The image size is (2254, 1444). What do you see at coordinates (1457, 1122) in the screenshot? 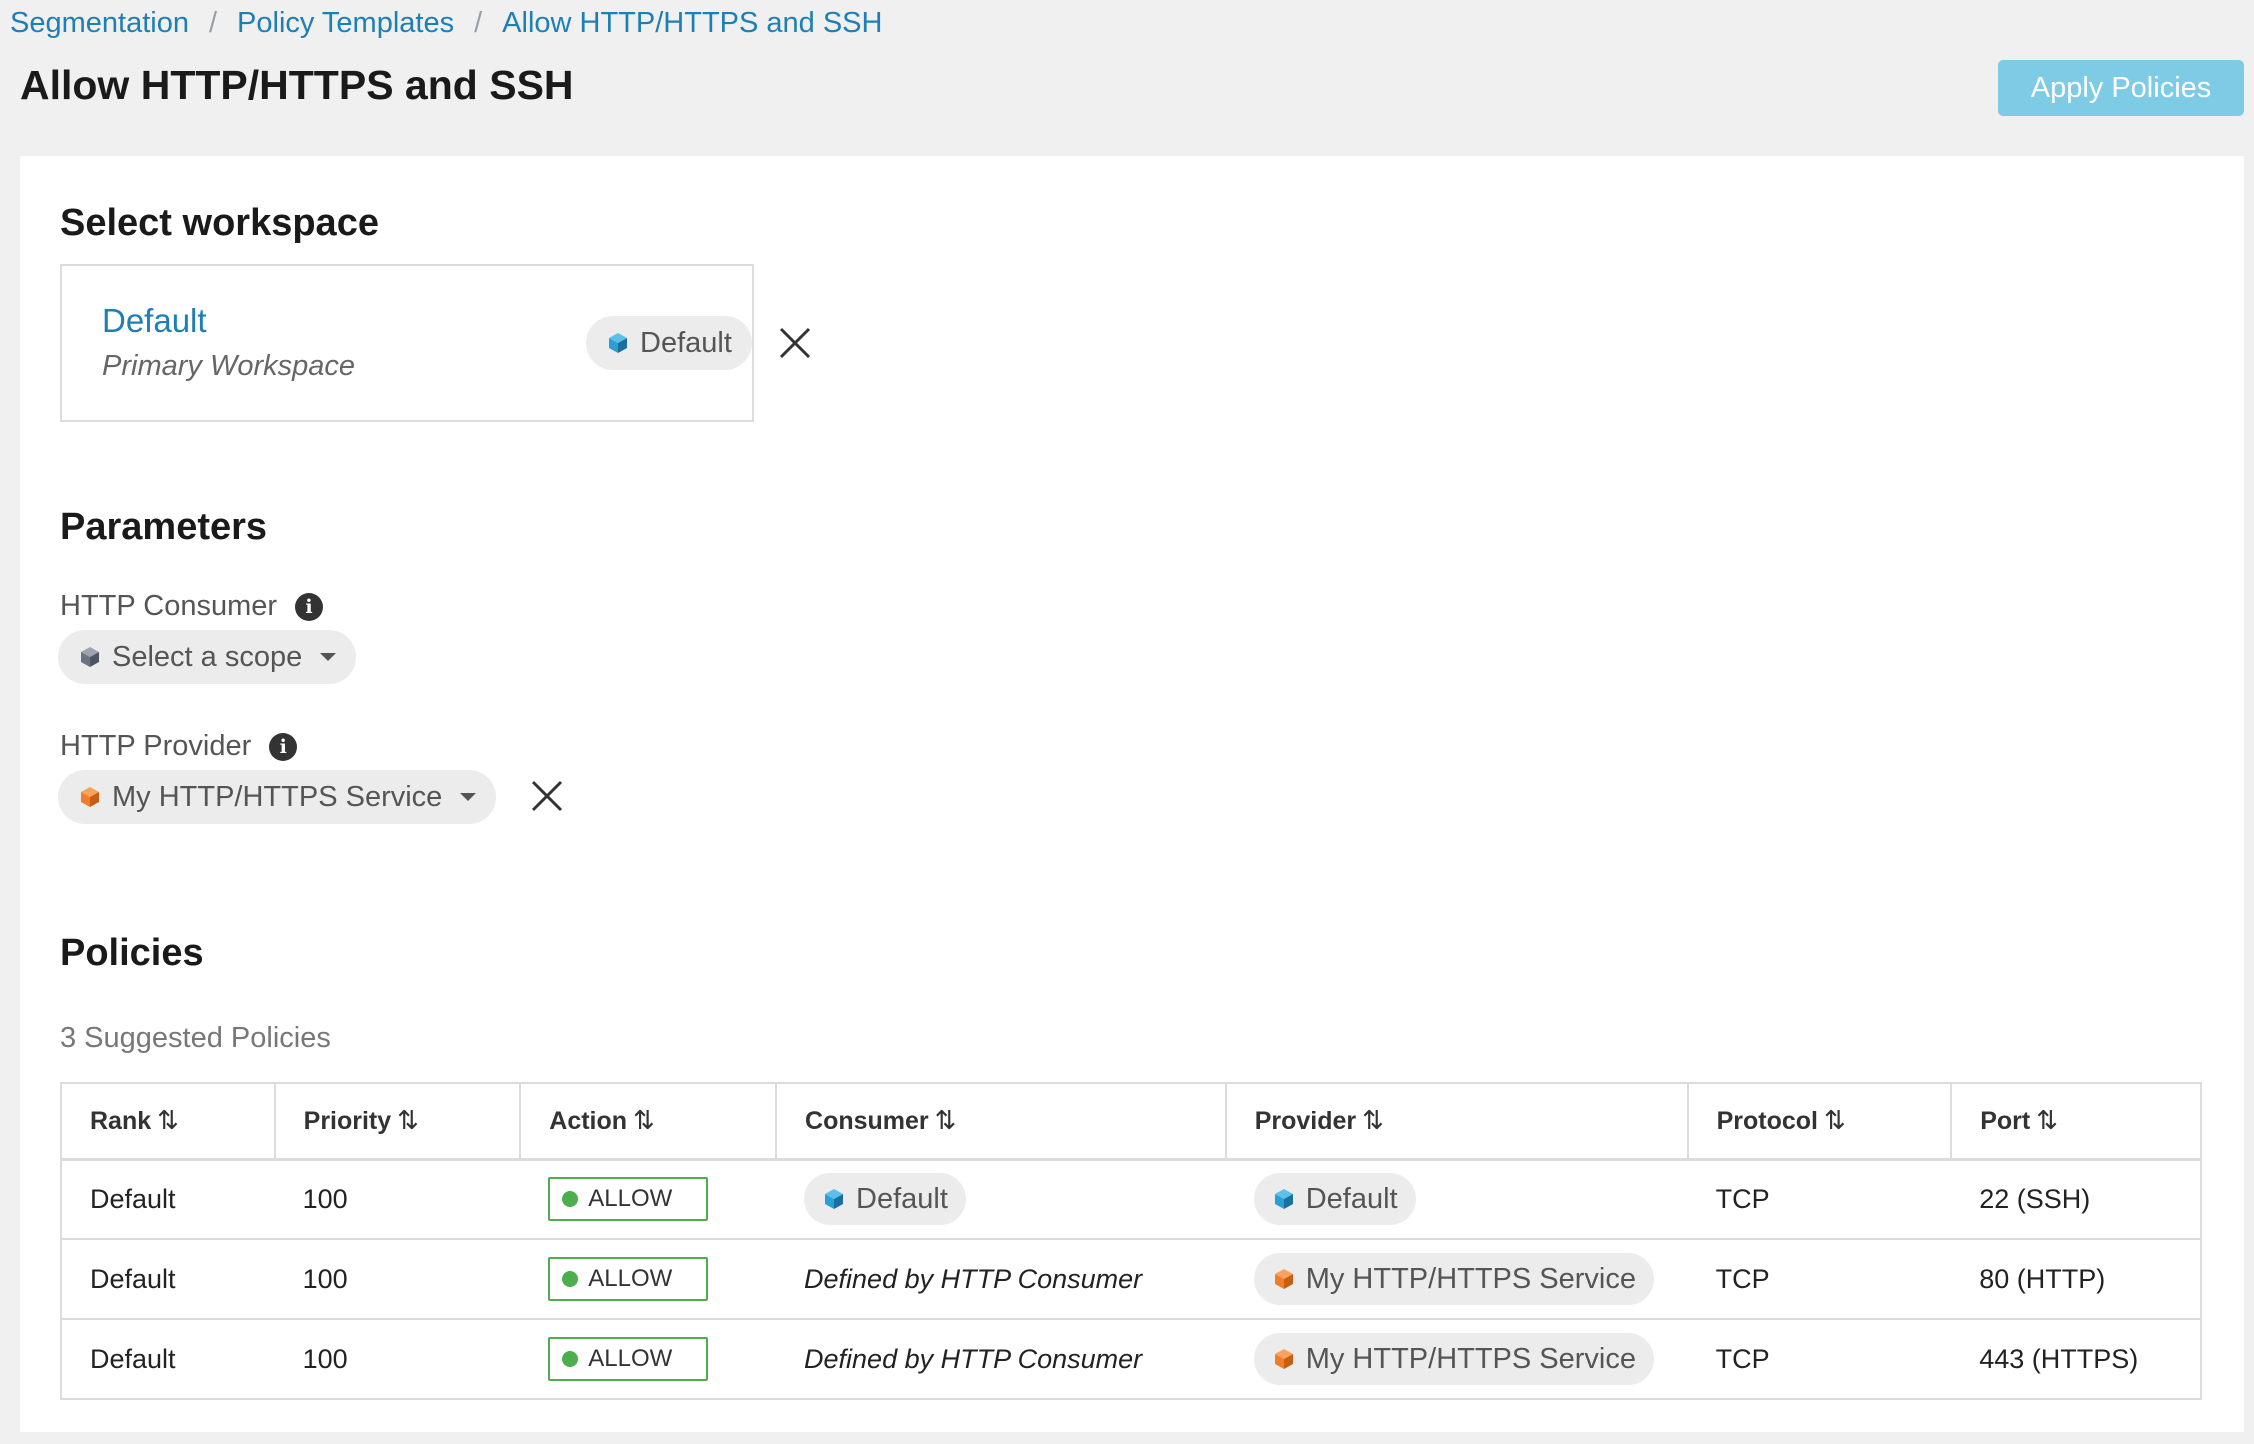
I see `column-header-provider: Provider ⇅` at bounding box center [1457, 1122].